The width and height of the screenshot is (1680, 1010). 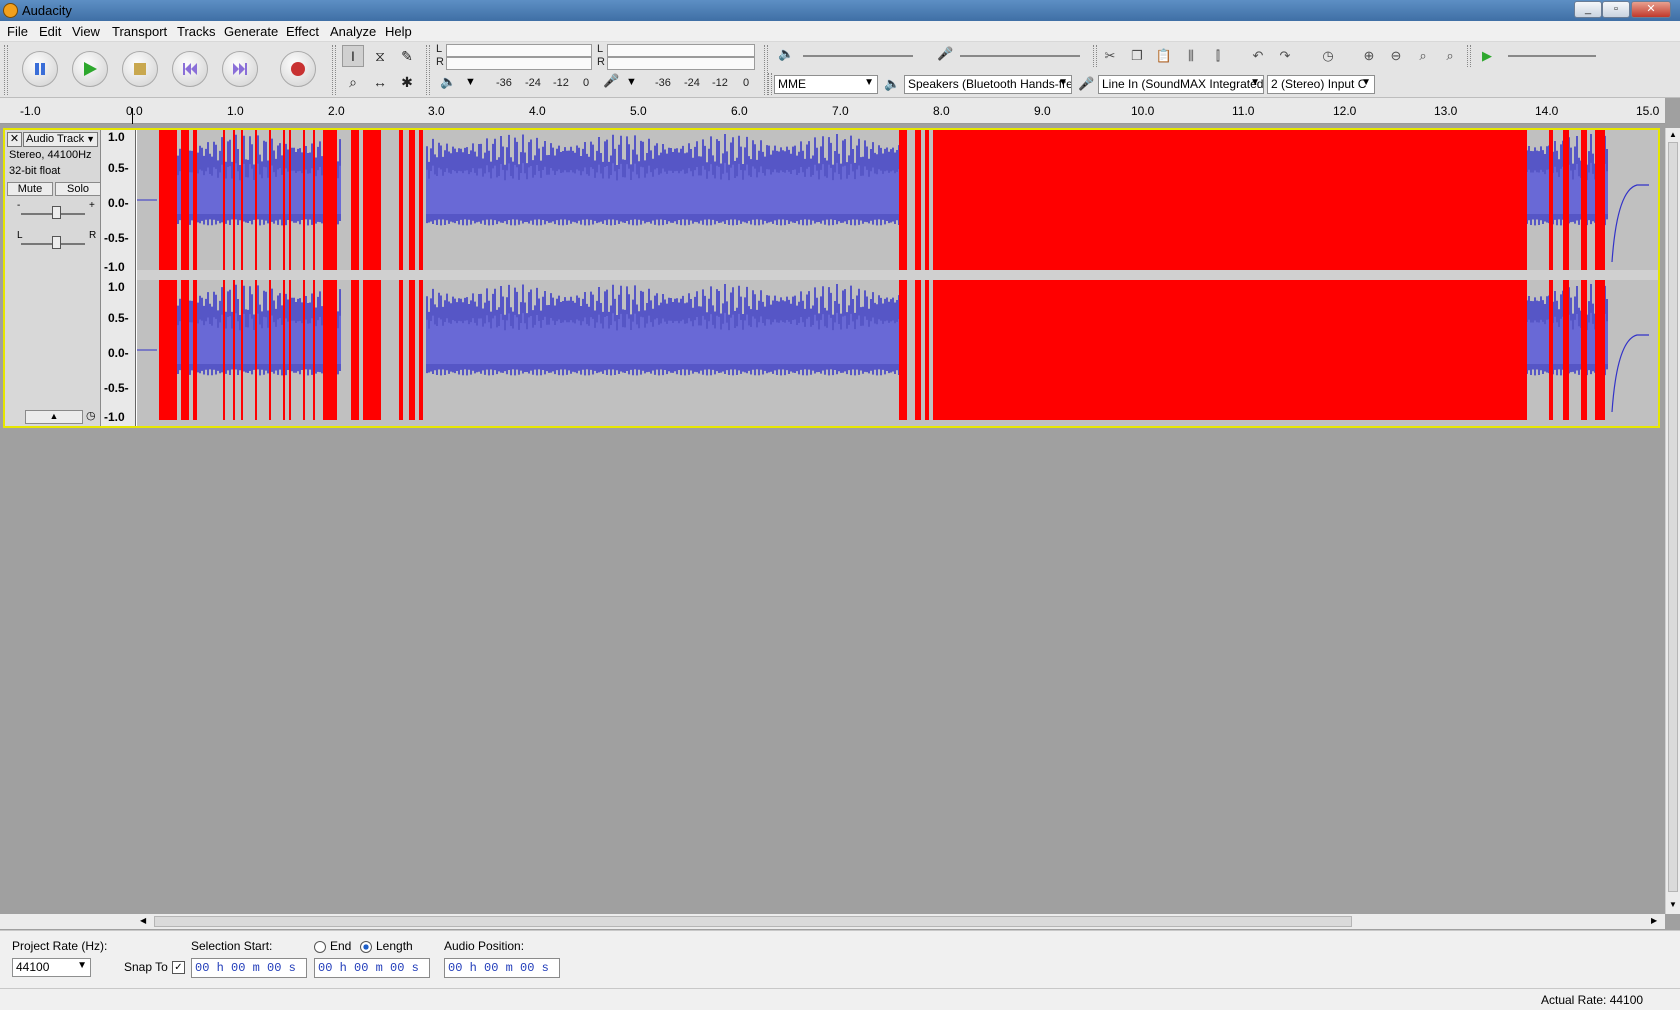 I want to click on input-channels-select: 2 (Stereo) Input C ▼, so click(x=1321, y=84).